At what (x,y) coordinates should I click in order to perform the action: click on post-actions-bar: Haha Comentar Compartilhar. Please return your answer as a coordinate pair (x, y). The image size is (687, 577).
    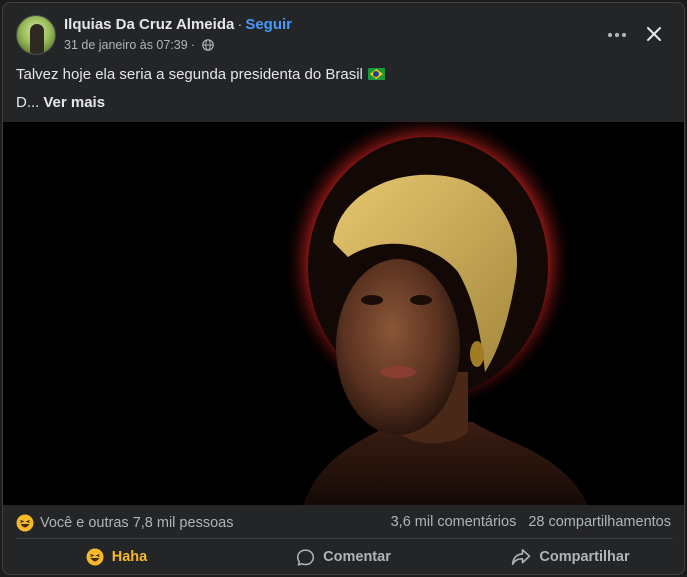
    Looking at the image, I should click on (343, 556).